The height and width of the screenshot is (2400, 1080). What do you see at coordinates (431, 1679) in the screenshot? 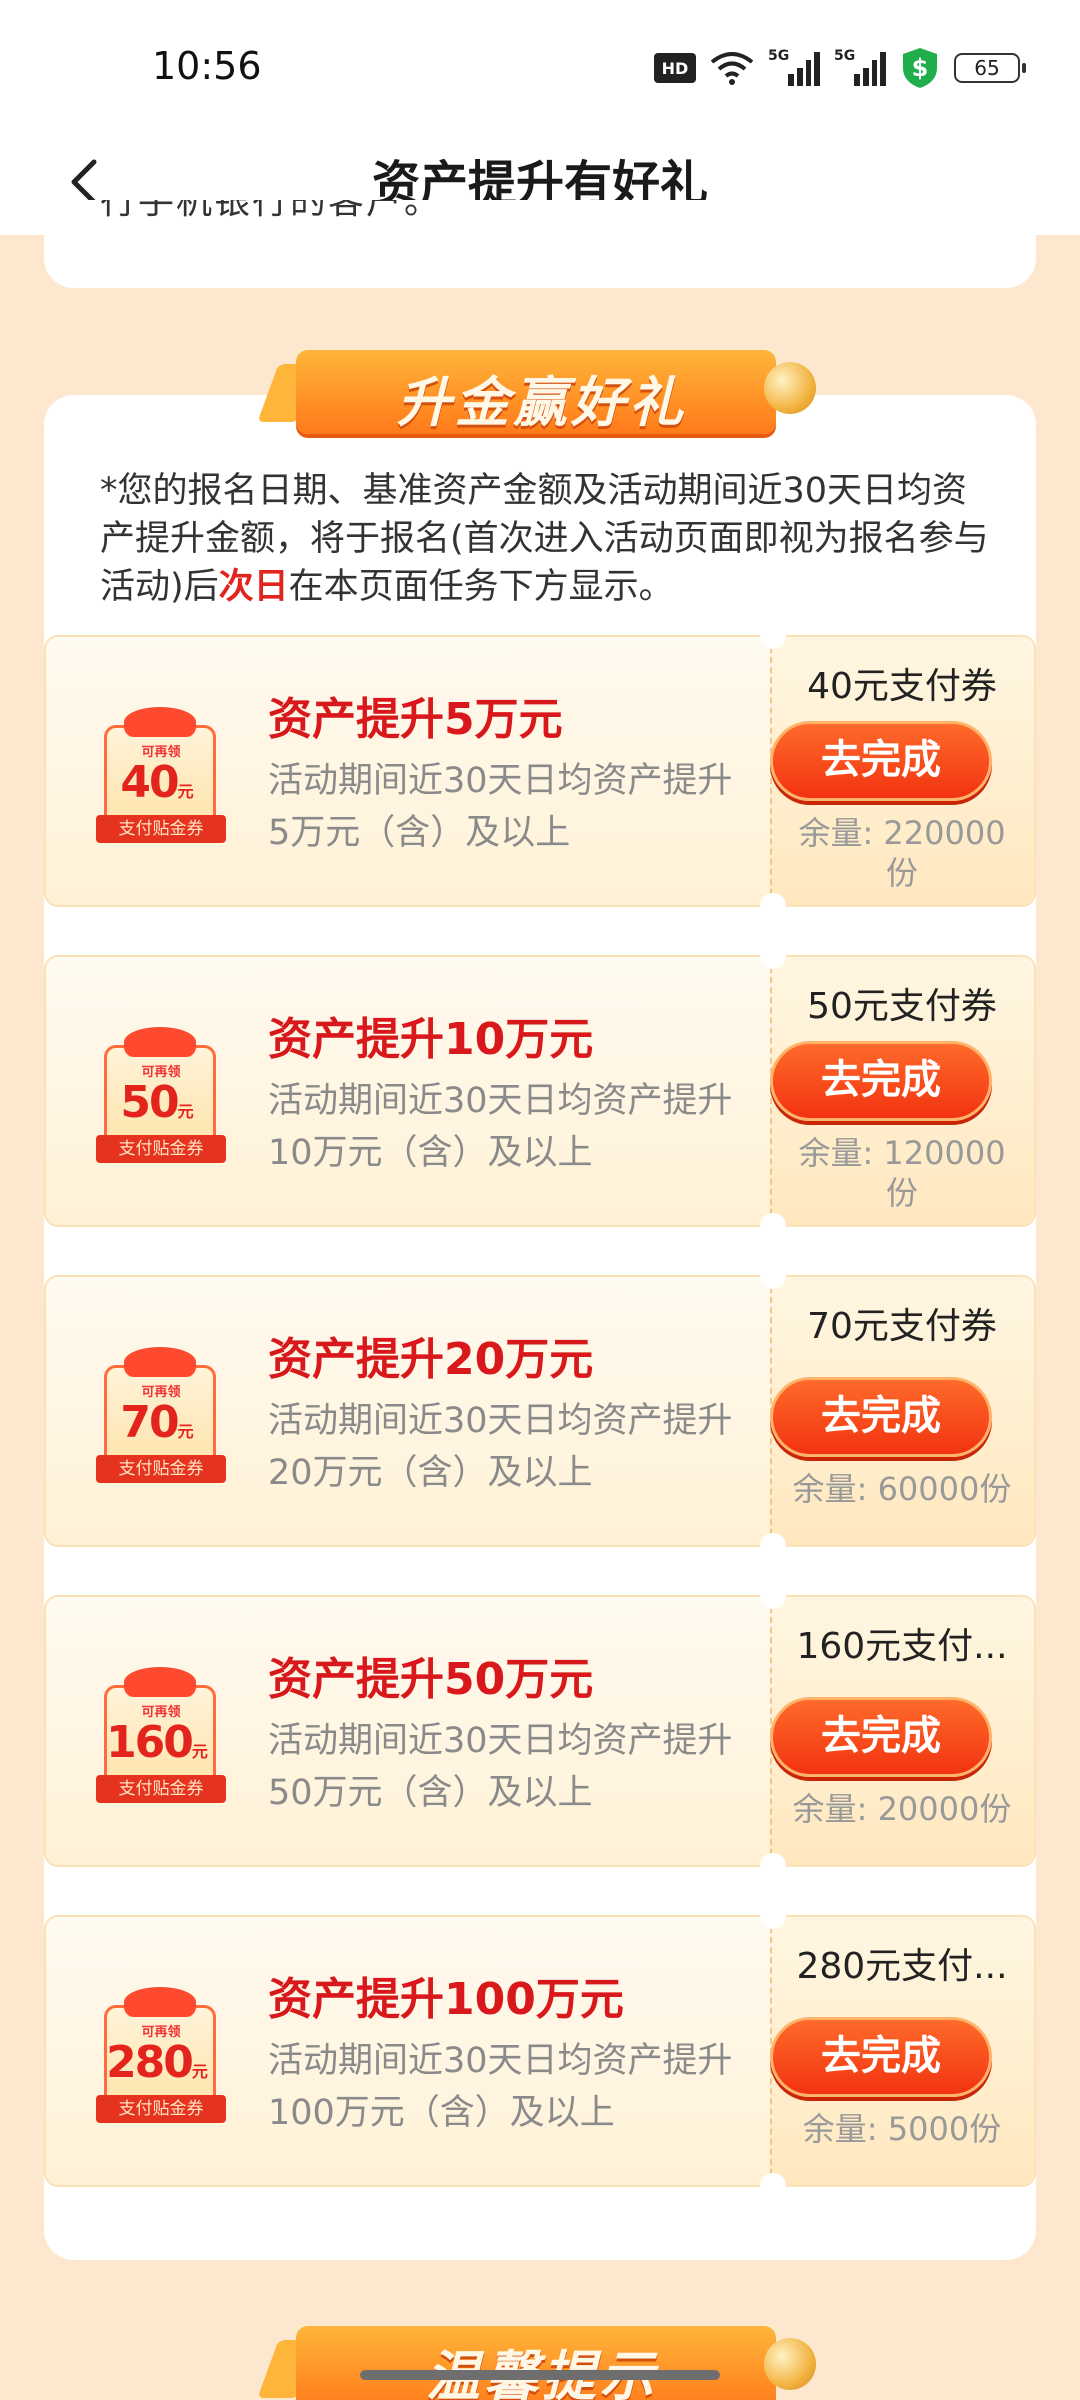
I see `task-title: 资产提升50万元` at bounding box center [431, 1679].